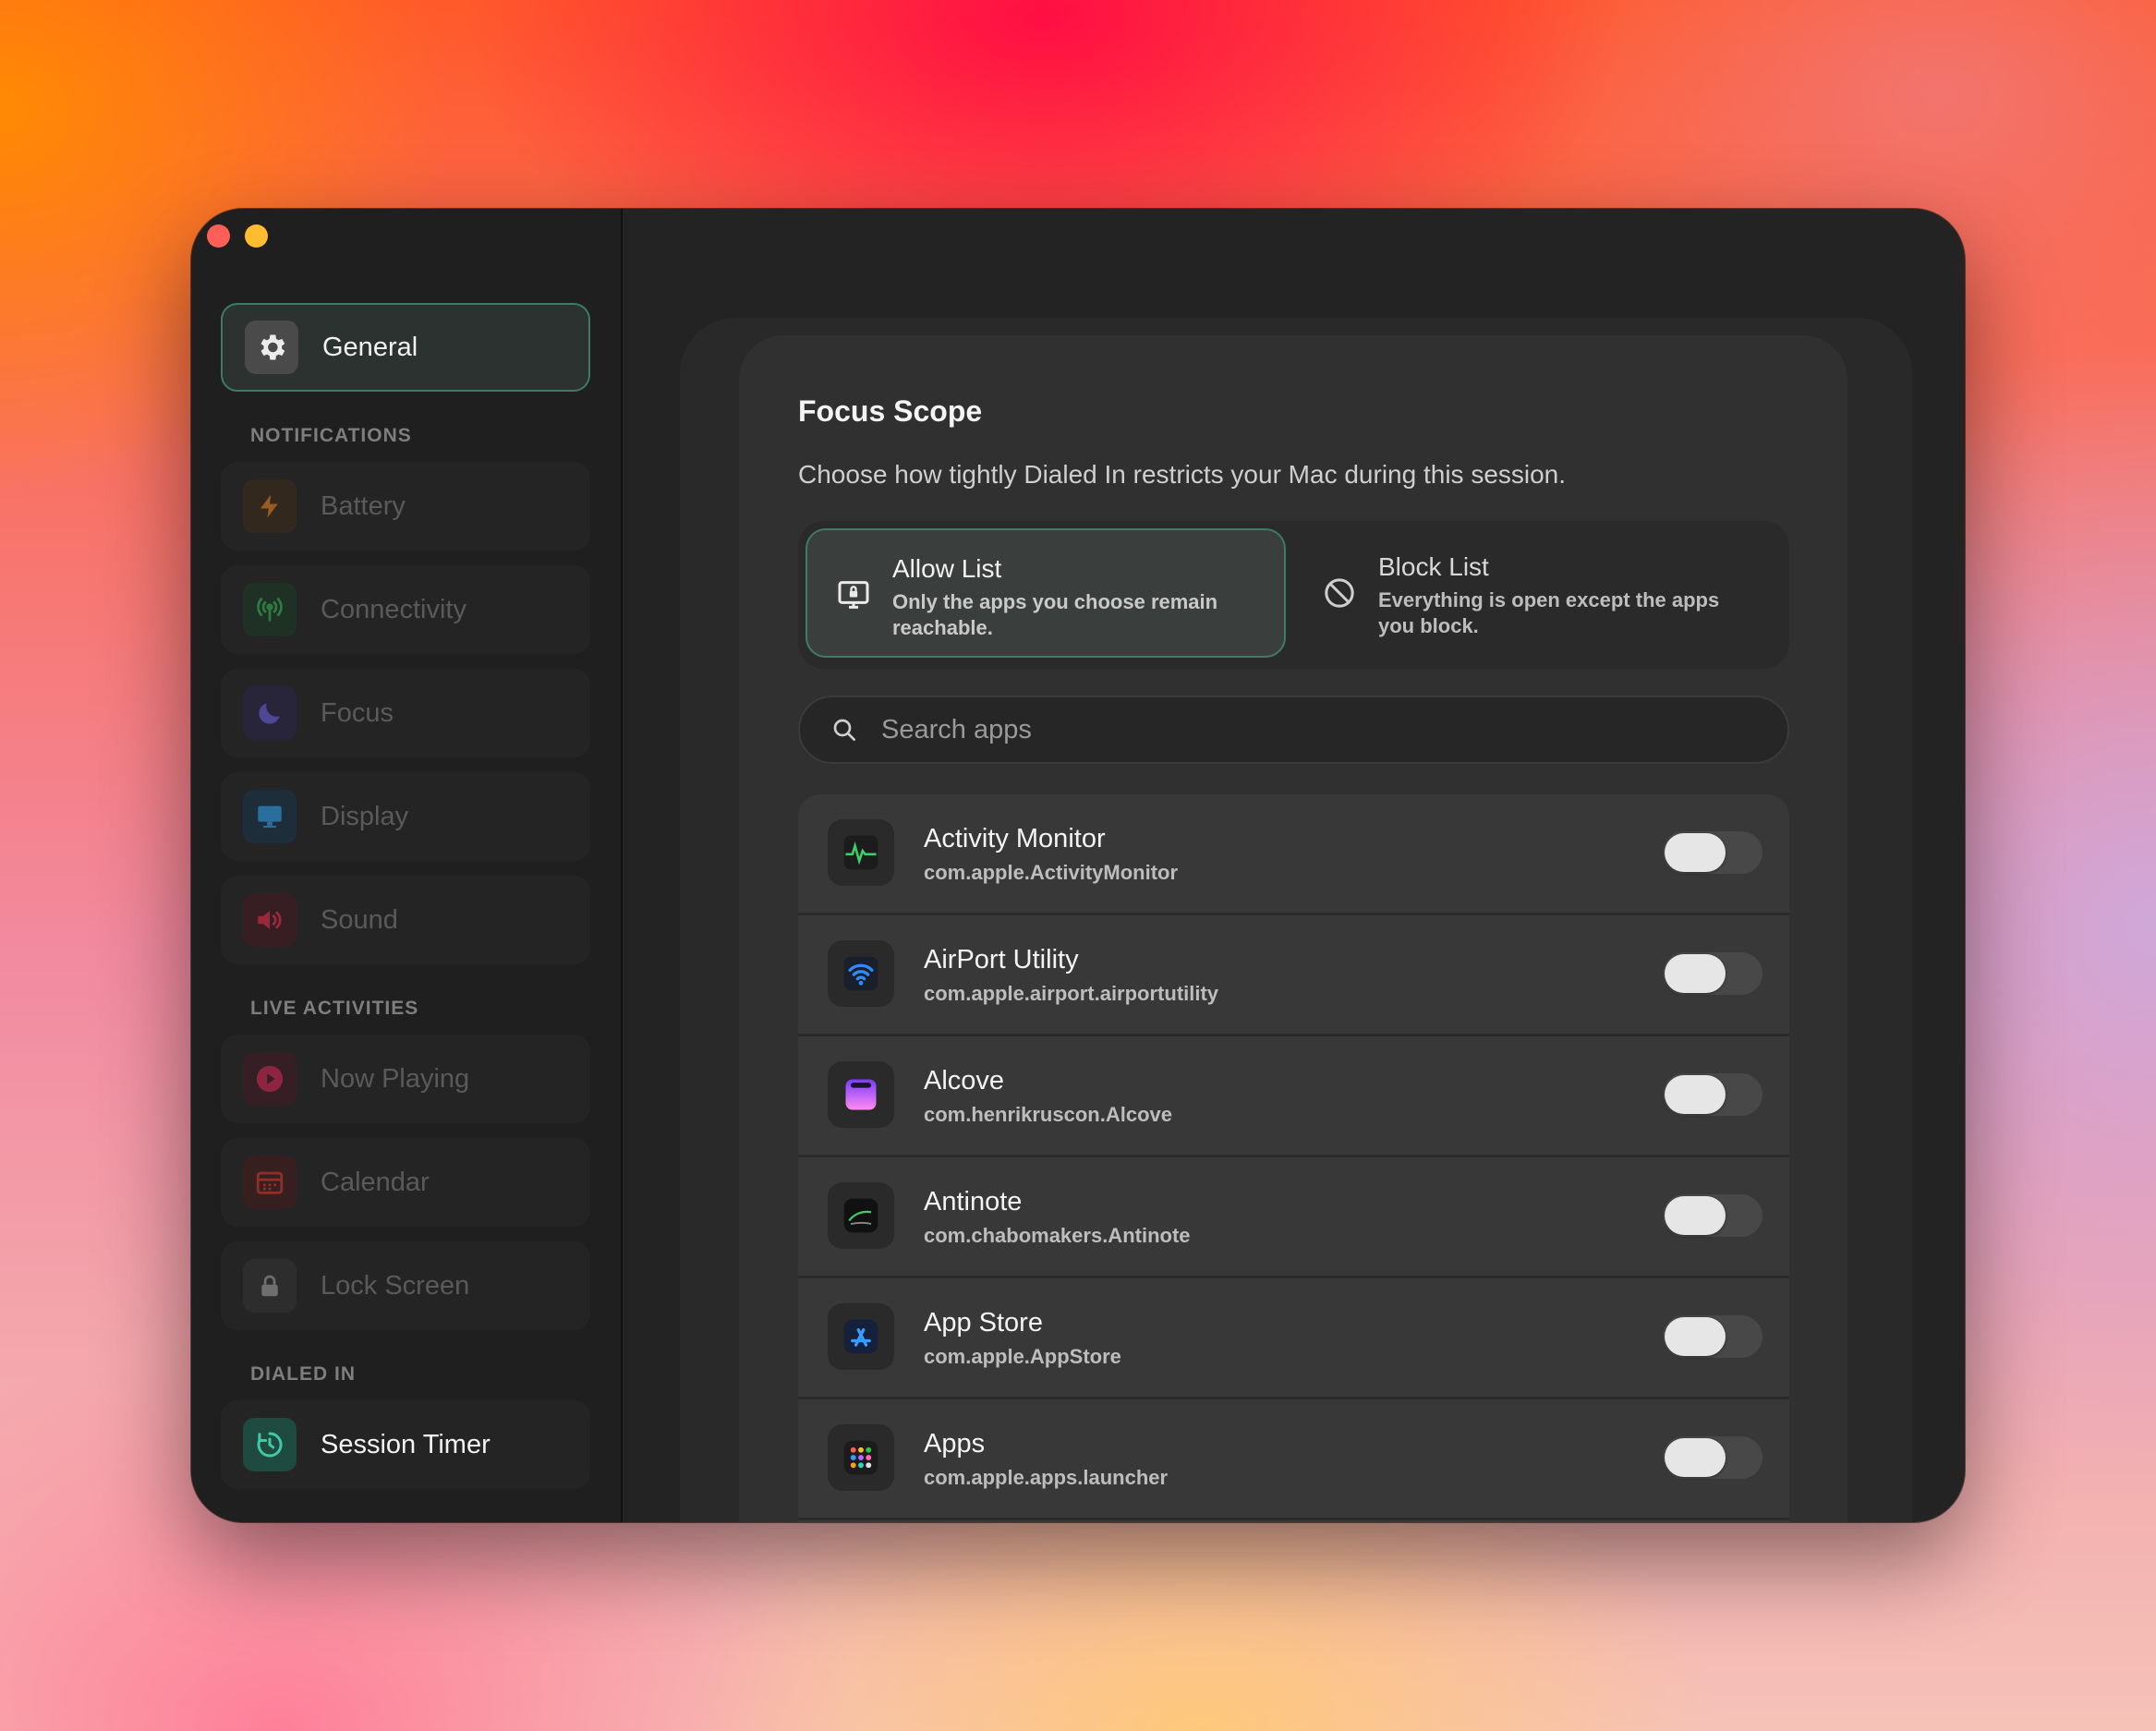 The width and height of the screenshot is (2156, 1731). What do you see at coordinates (270, 920) in the screenshot?
I see `speaker-icon` at bounding box center [270, 920].